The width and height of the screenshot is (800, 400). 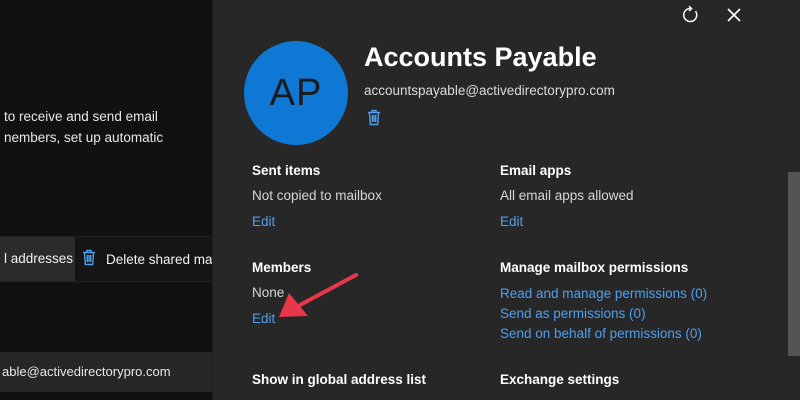 I want to click on members-section: Members None Edit, so click(x=281, y=293).